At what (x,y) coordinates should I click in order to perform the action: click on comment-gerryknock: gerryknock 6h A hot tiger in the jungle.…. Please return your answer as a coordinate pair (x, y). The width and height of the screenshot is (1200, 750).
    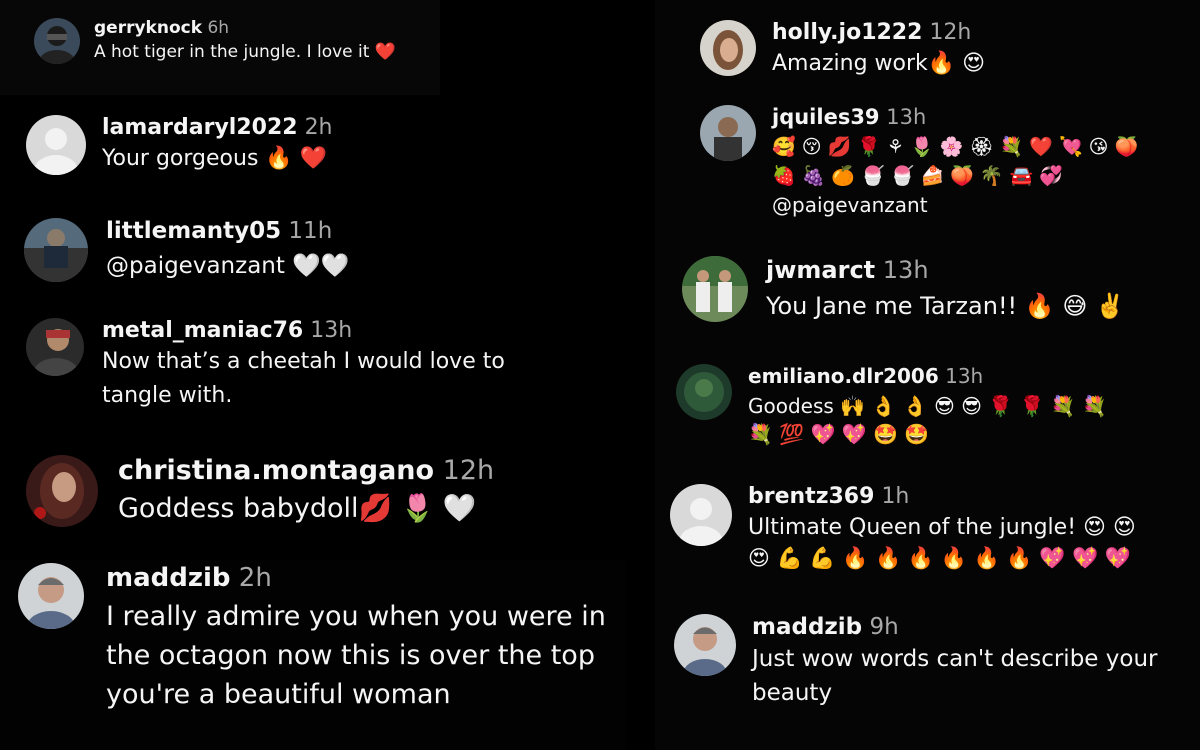
    Looking at the image, I should click on (215, 41).